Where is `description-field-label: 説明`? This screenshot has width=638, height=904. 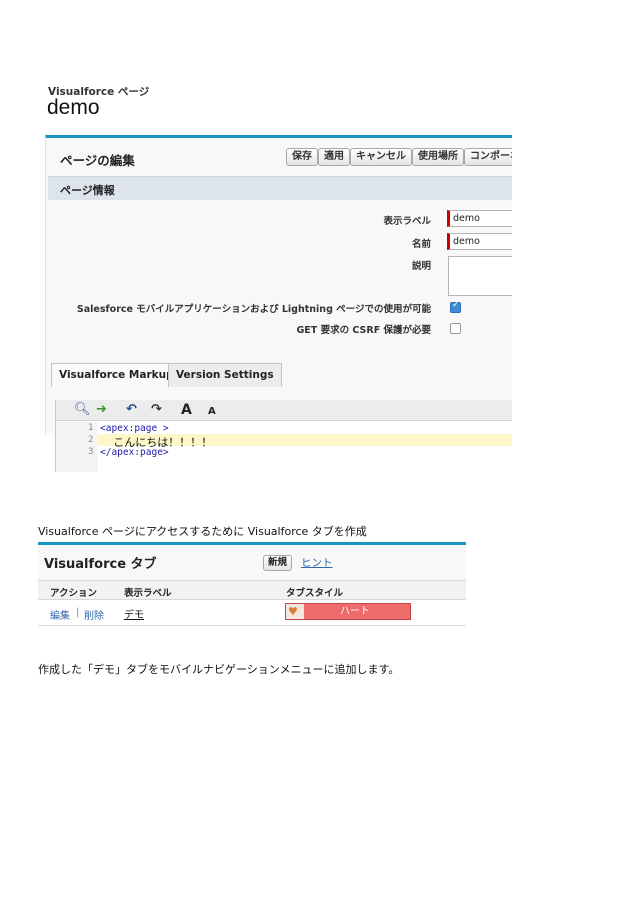
description-field-label: 説明 is located at coordinates (421, 266).